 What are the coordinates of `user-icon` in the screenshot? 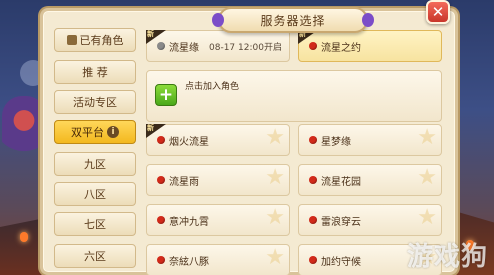 It's located at (71, 40).